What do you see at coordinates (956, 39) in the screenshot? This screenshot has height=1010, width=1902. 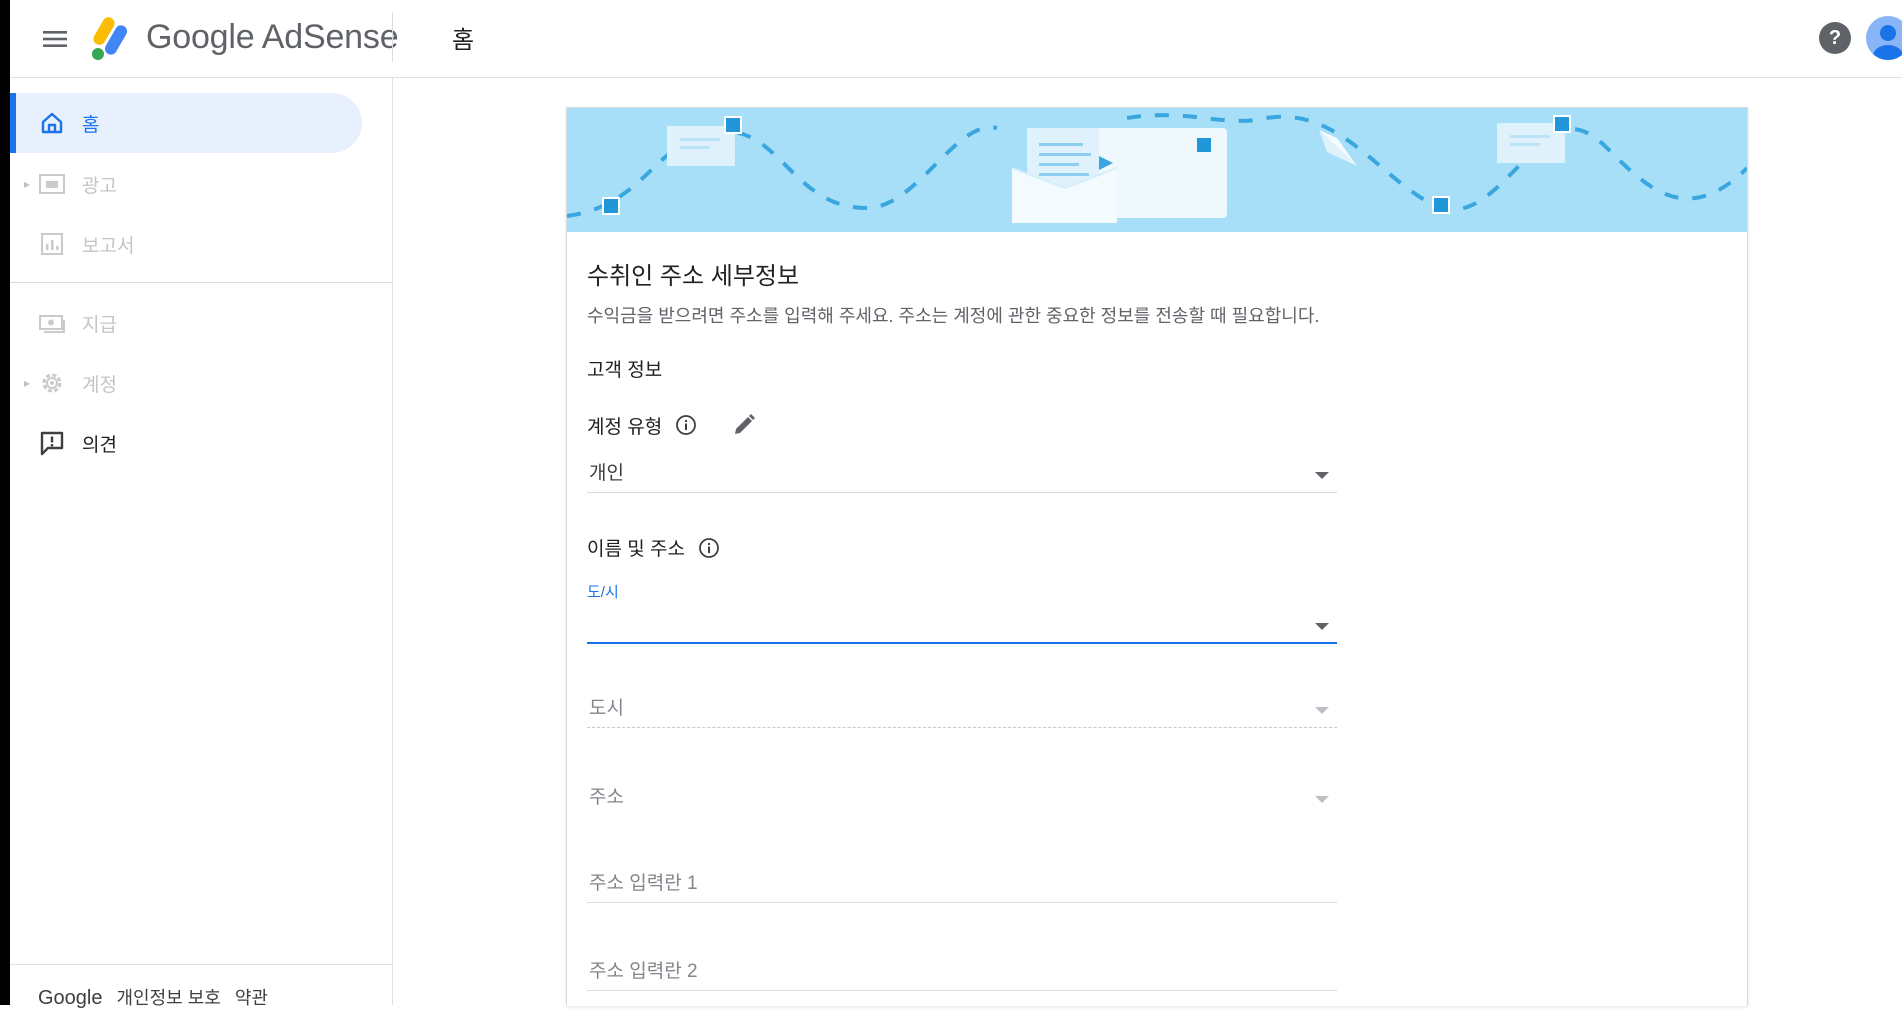 I see `app-header: Google AdSense 홈 ?` at bounding box center [956, 39].